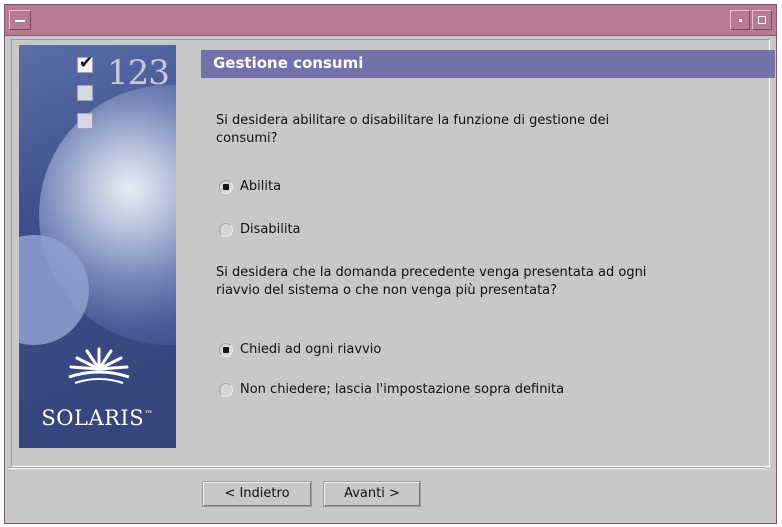 This screenshot has width=782, height=527. I want to click on radio-chiedi-ad-ogni-riavvio, so click(226, 350).